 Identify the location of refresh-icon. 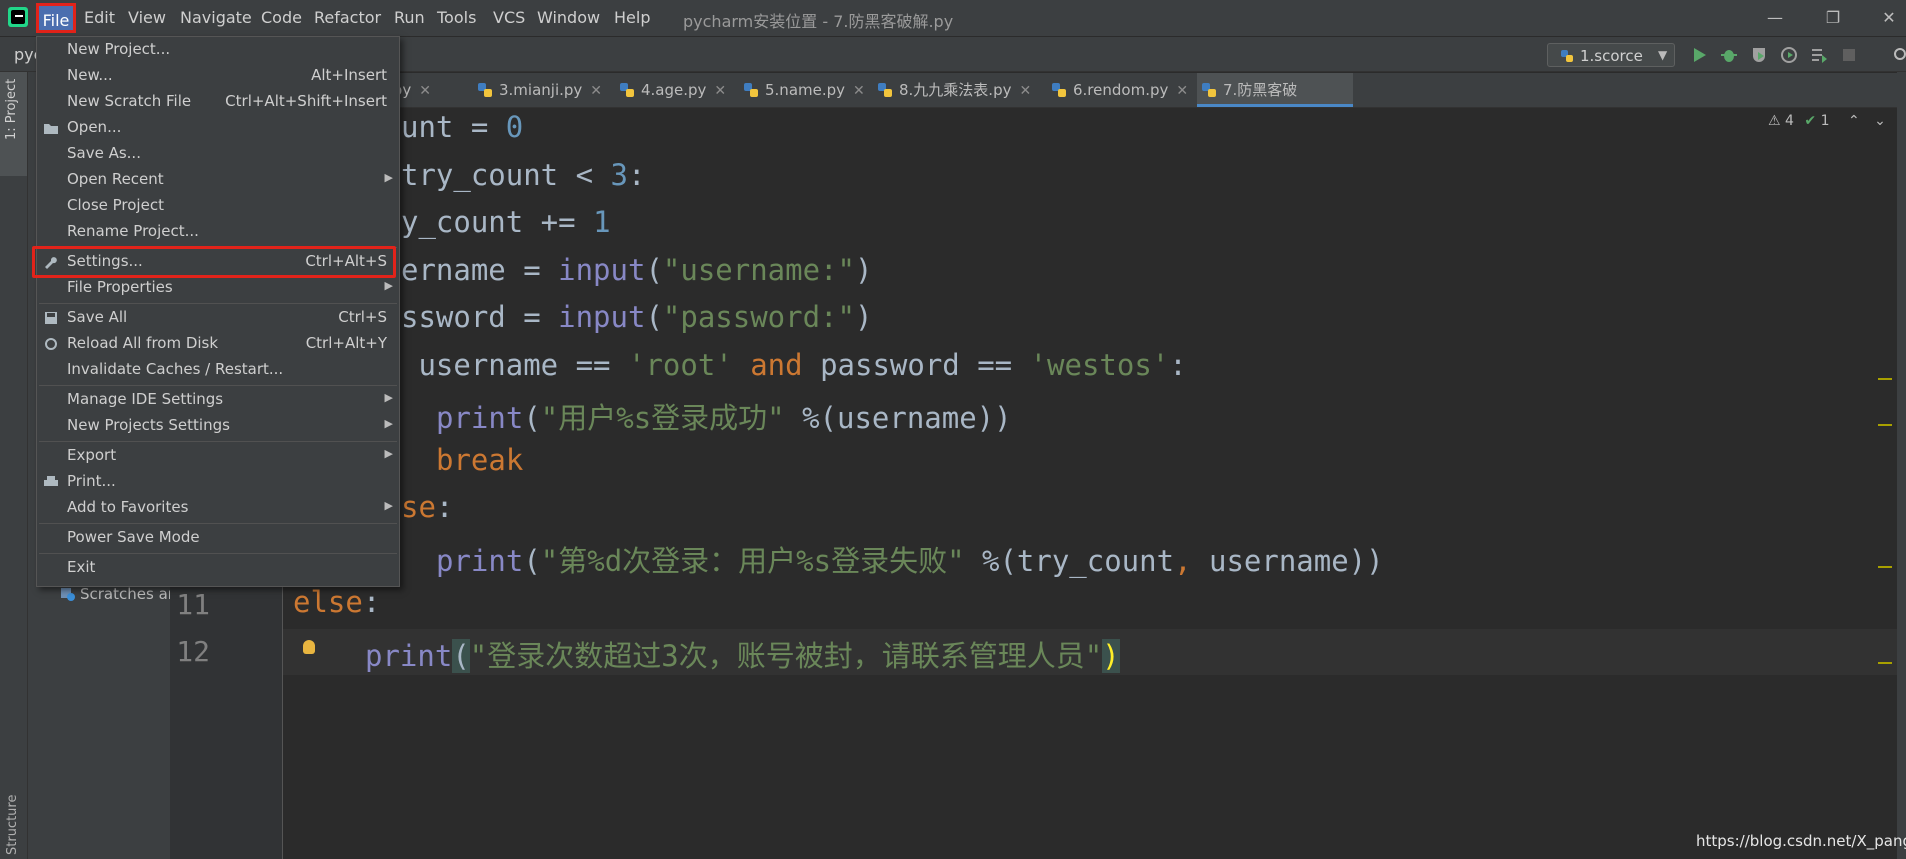
(51, 344).